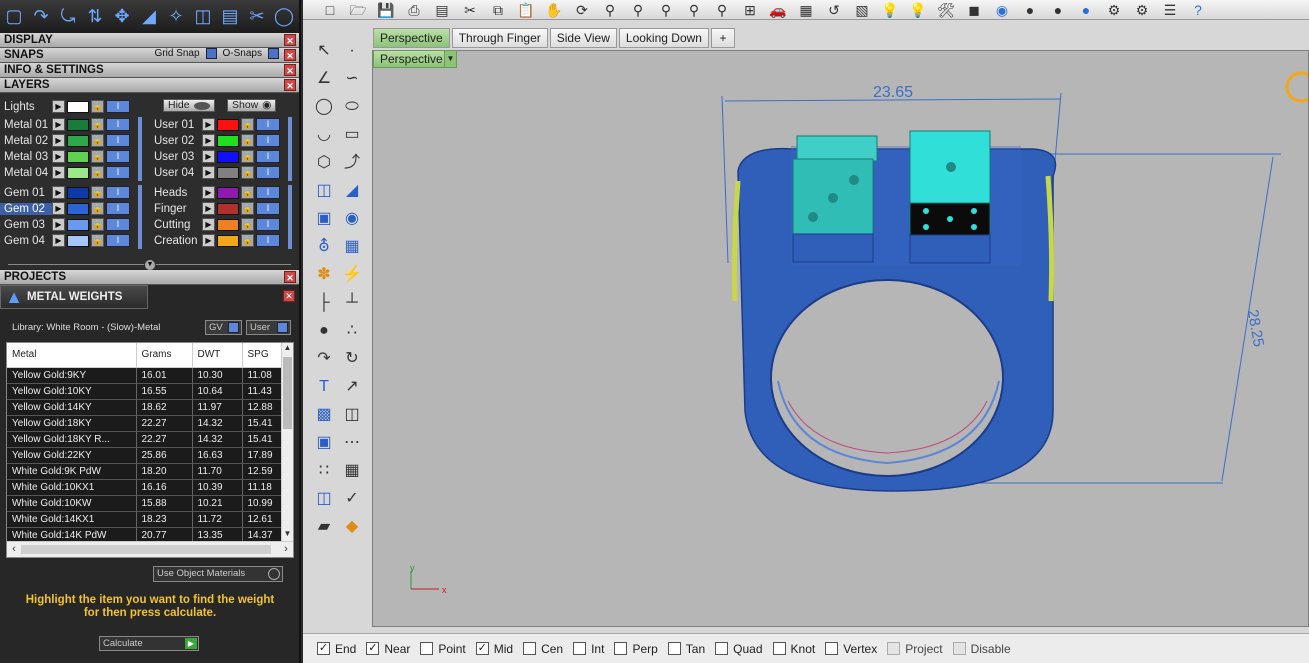  I want to click on osnap-int: Int, so click(588, 649).